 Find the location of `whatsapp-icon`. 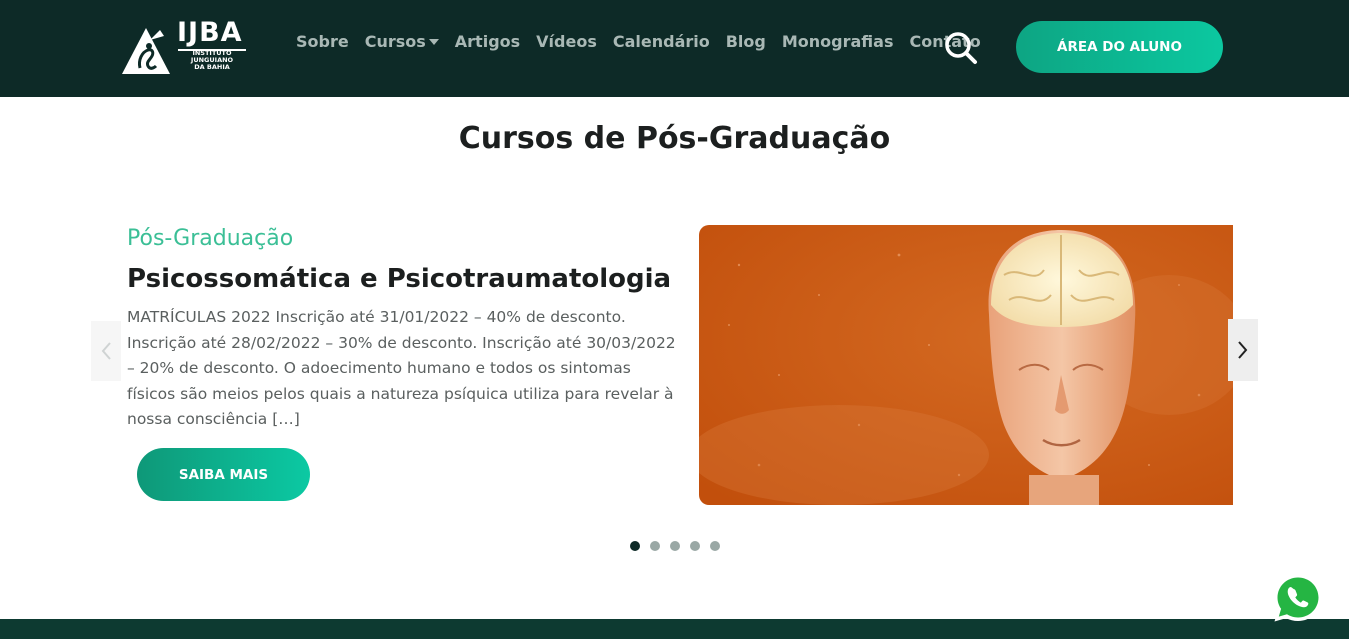

whatsapp-icon is located at coordinates (1298, 598).